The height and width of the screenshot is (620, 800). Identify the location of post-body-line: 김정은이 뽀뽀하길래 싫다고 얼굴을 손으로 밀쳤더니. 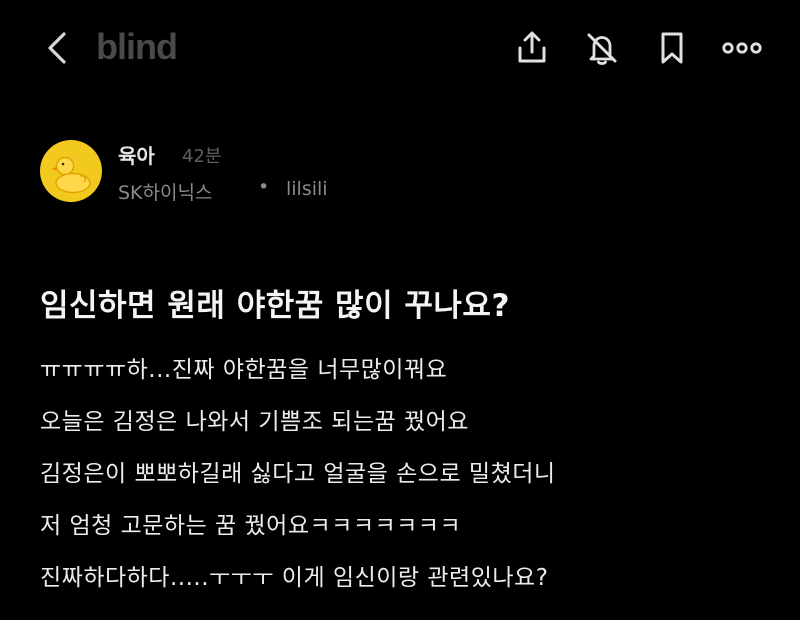
(298, 474).